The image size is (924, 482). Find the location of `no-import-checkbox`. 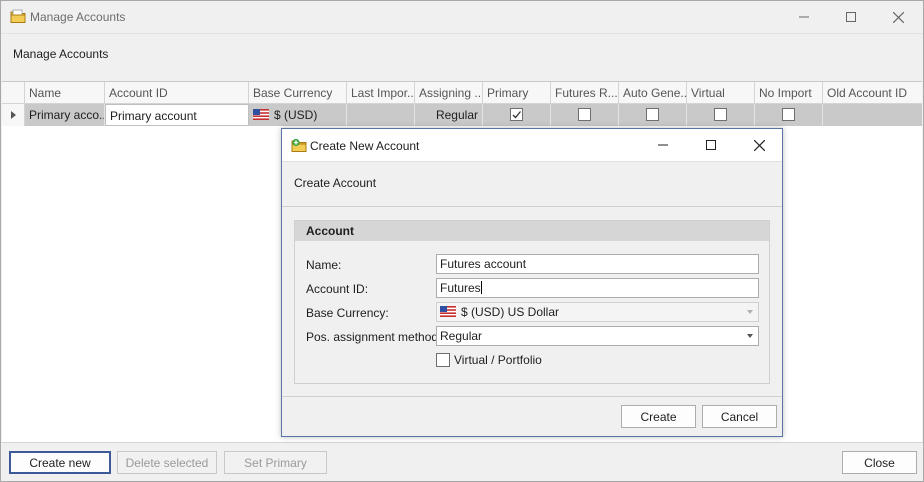

no-import-checkbox is located at coordinates (788, 114).